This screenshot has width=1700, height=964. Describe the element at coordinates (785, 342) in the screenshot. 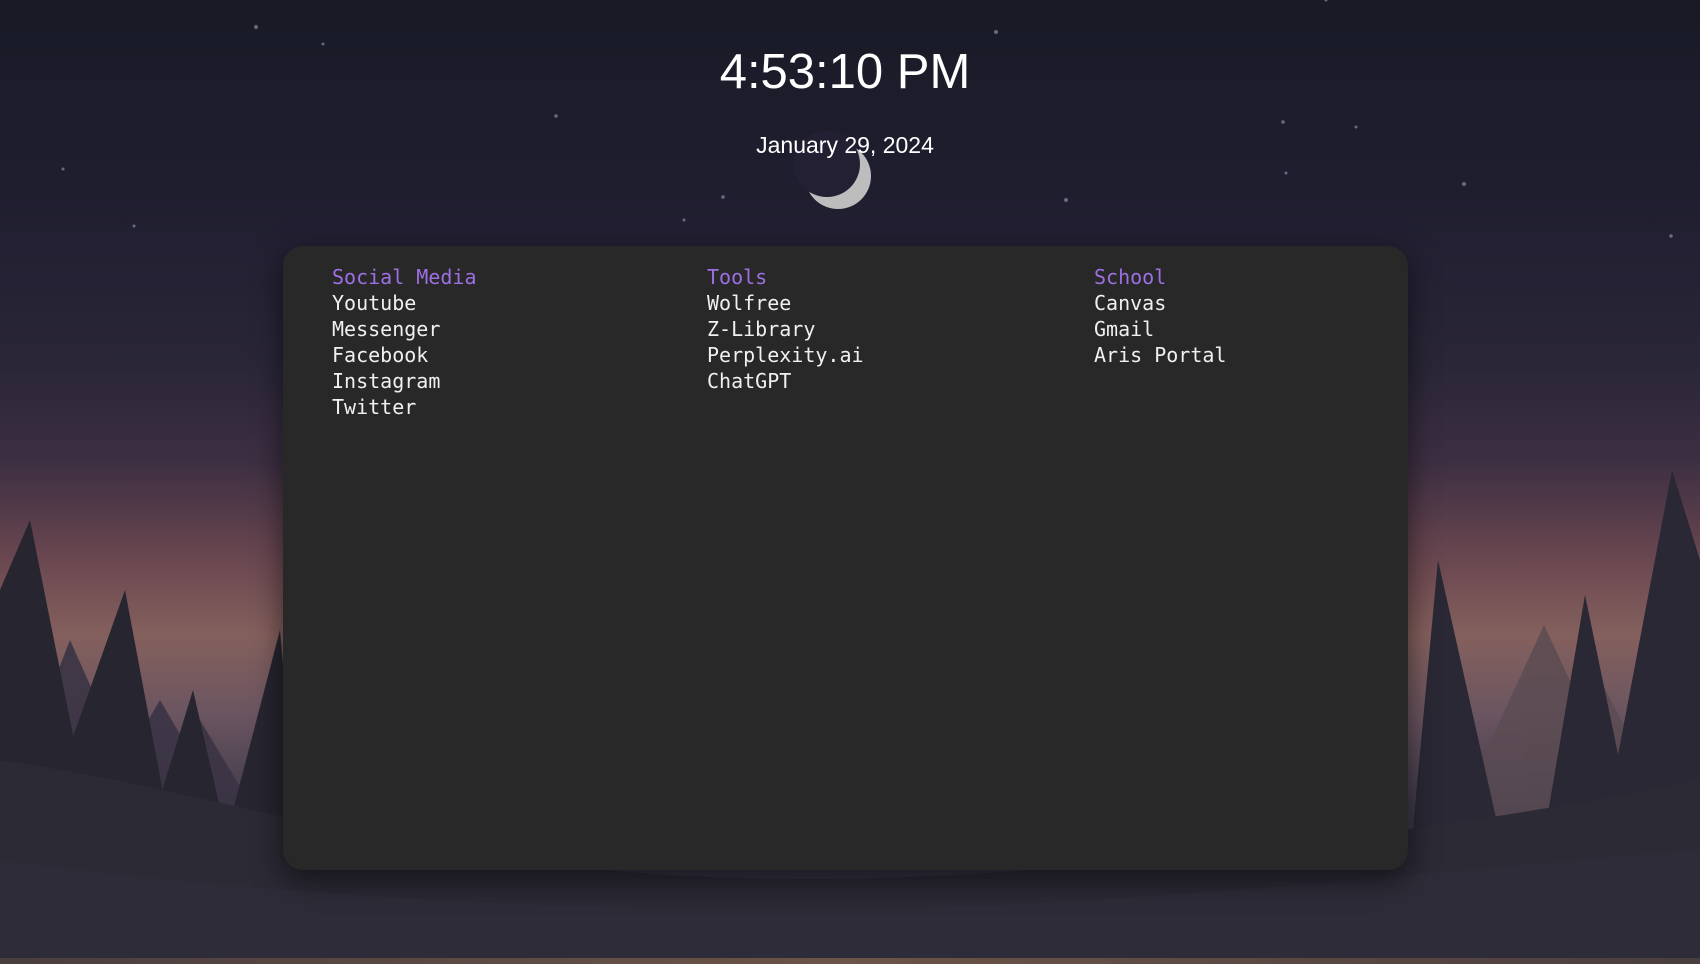

I see `link-list: Wolfree Z-Library Perplexity.ai ChatGPT` at that location.